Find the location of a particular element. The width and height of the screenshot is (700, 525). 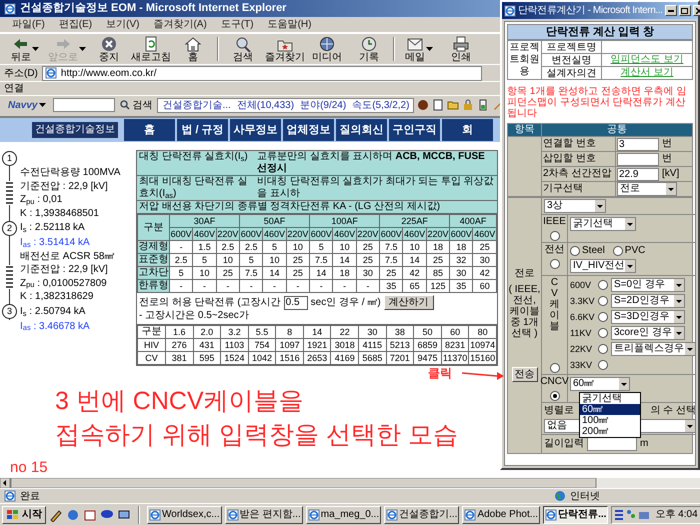

toolbar-button: 뒤로 is located at coordinates (25, 49).